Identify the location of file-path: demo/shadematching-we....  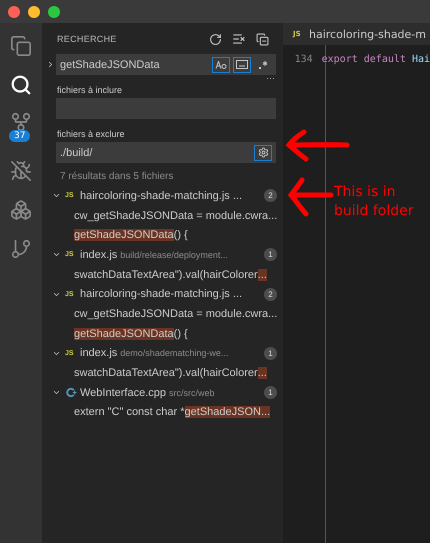
(175, 353).